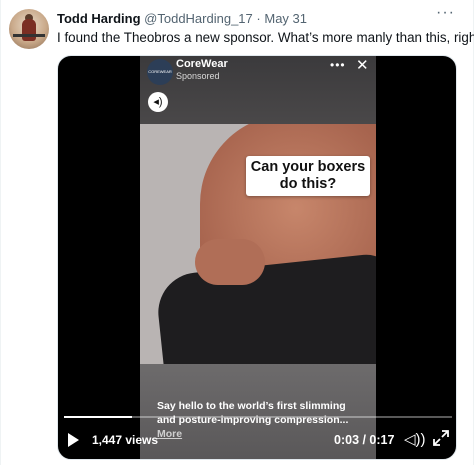 The image size is (474, 465). Describe the element at coordinates (415, 439) in the screenshot. I see `volume-icon: ◁))` at that location.